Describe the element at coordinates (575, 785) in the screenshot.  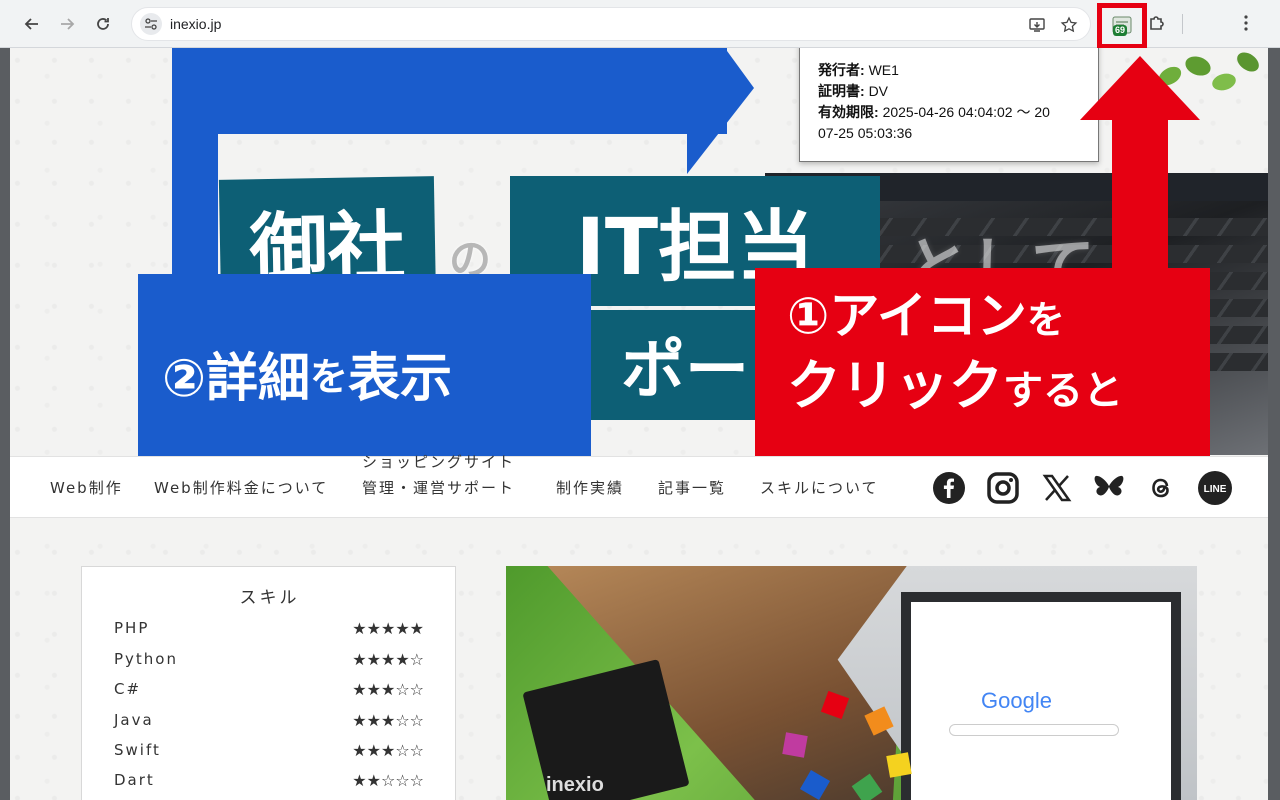
I see `notebook-brand: inexio` at that location.